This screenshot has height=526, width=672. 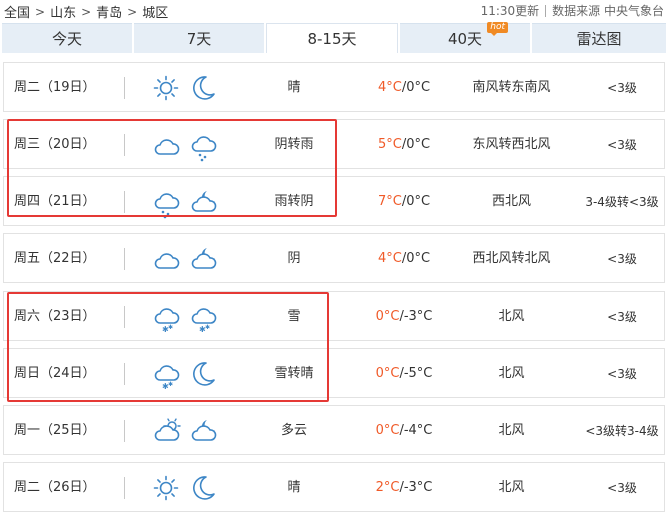 I want to click on breadcrumb-item-province: 山东, so click(x=63, y=11).